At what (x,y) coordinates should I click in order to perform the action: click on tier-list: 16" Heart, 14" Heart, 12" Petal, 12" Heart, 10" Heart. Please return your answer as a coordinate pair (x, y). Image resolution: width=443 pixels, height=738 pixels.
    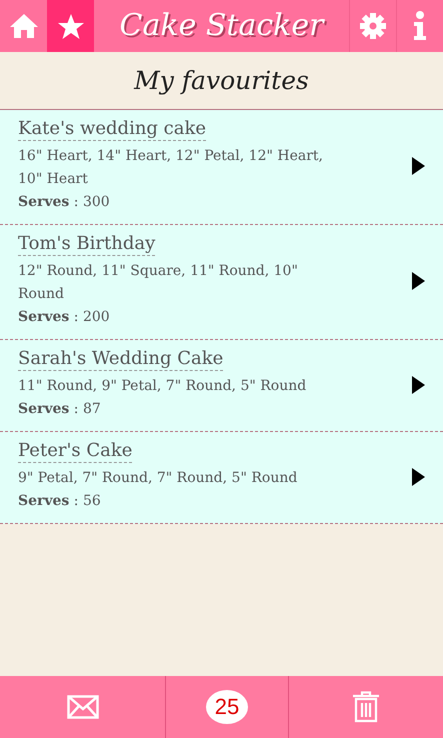
    Looking at the image, I should click on (183, 168).